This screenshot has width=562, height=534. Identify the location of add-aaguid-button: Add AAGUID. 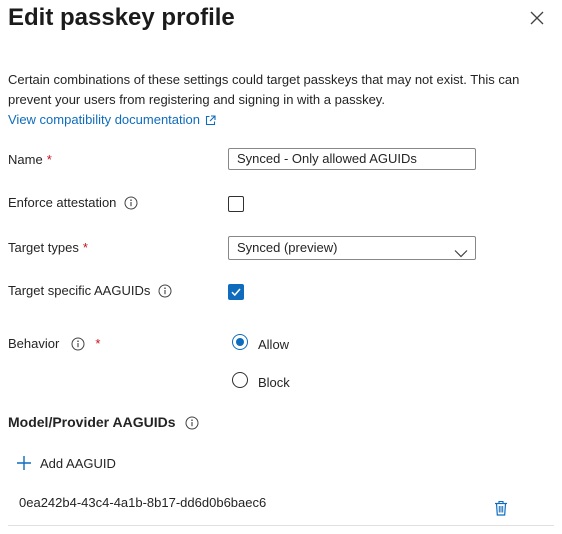
(66, 463).